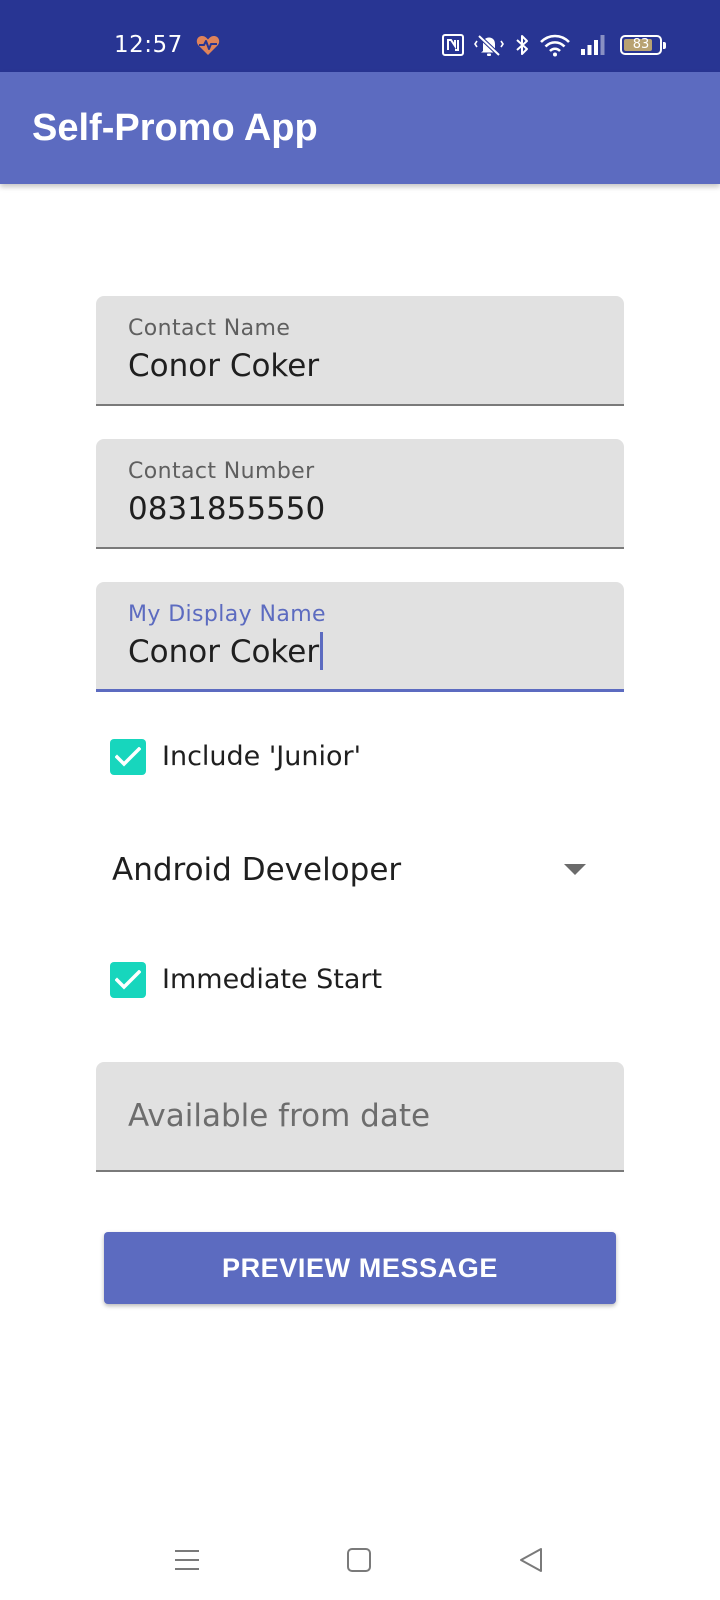 The width and height of the screenshot is (720, 1600). What do you see at coordinates (209, 328) in the screenshot?
I see `contact-name-label: Contact Name` at bounding box center [209, 328].